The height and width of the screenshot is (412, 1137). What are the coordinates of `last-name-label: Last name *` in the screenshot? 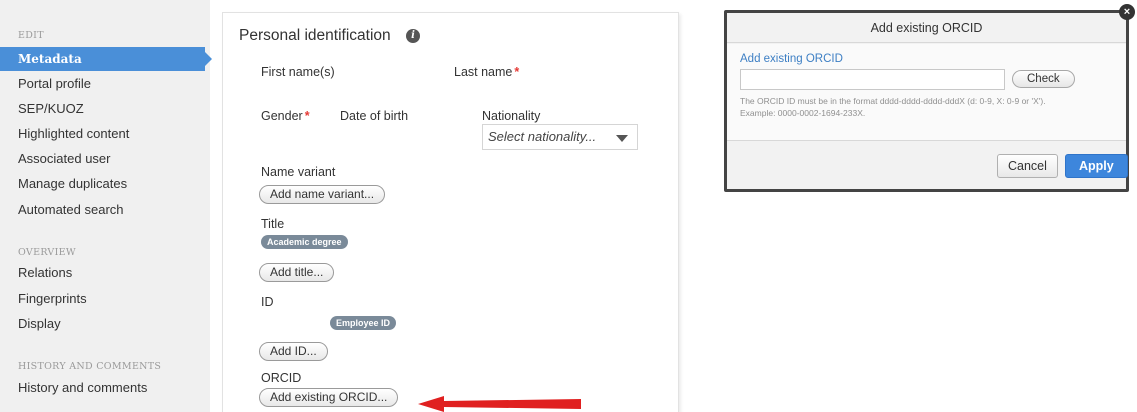 It's located at (487, 72).